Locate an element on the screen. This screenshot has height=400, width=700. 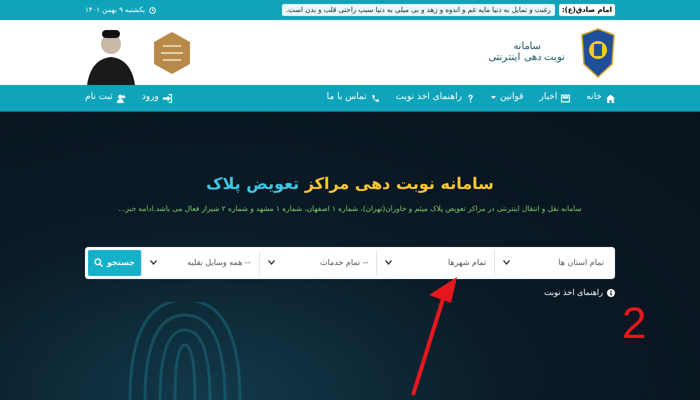
clock-icon is located at coordinates (152, 10).